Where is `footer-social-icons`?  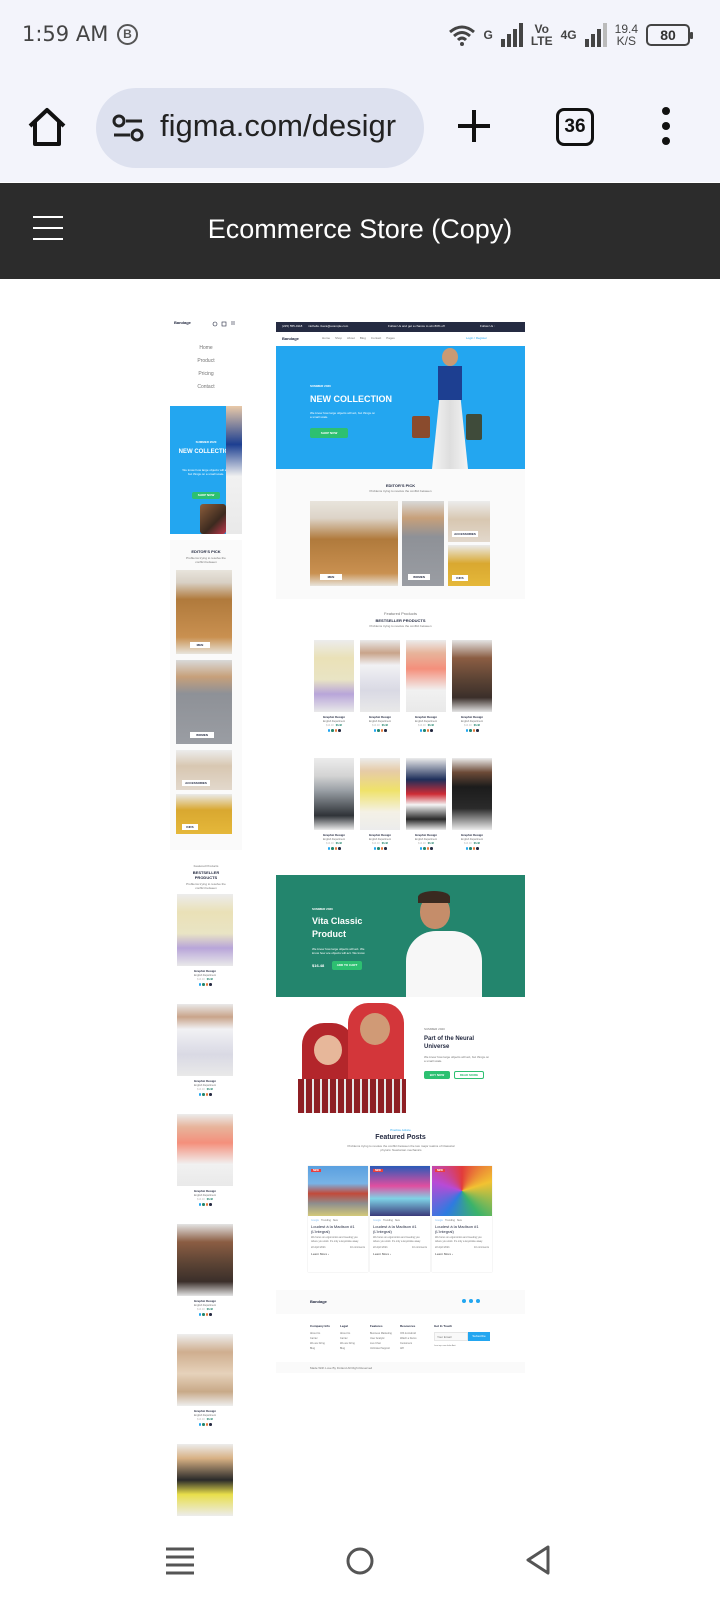
footer-social-icons is located at coordinates (471, 1301).